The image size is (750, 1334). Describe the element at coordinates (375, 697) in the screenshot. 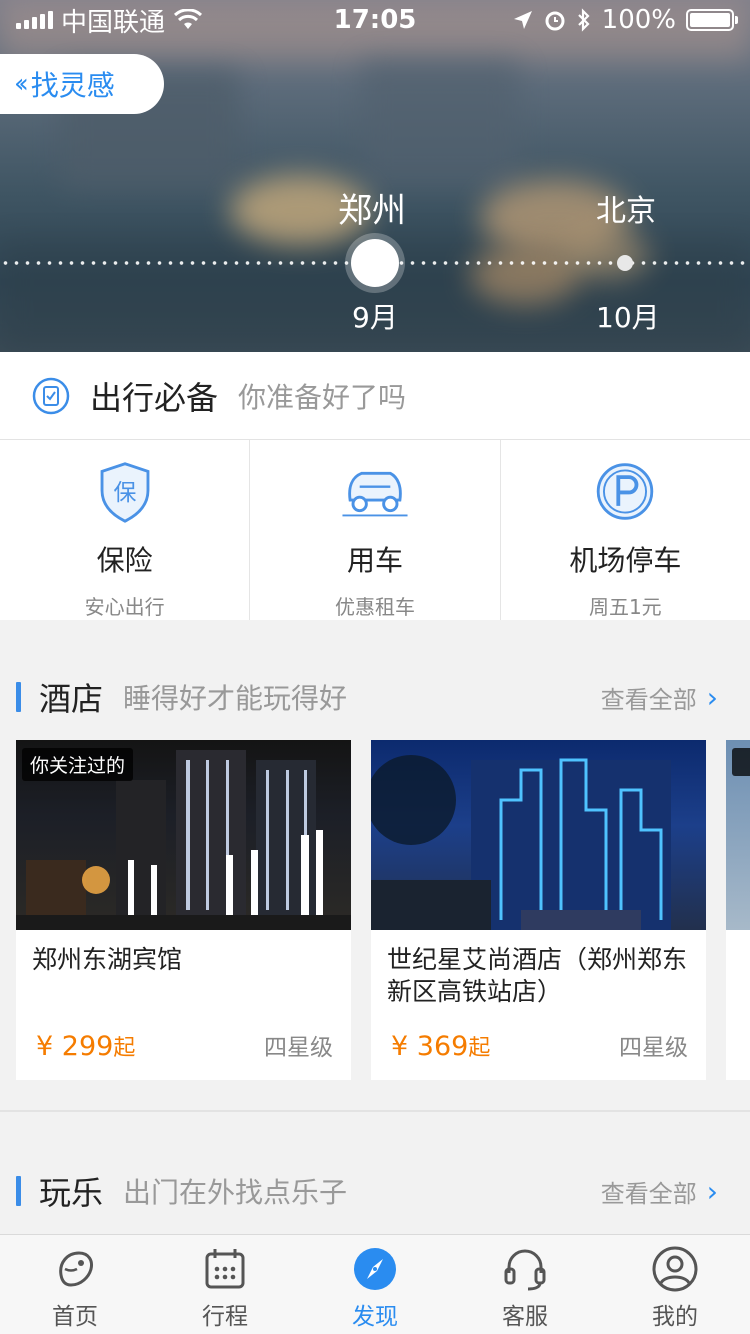

I see `hotel-section-header: 酒店 睡得好才能玩得好 查看全部 ›` at that location.